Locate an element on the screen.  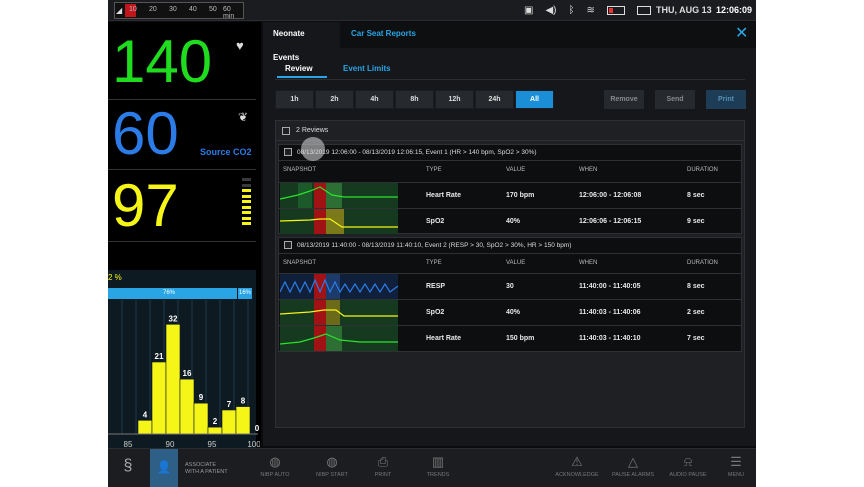
histogram-bar-label: 21 is located at coordinates (159, 356).